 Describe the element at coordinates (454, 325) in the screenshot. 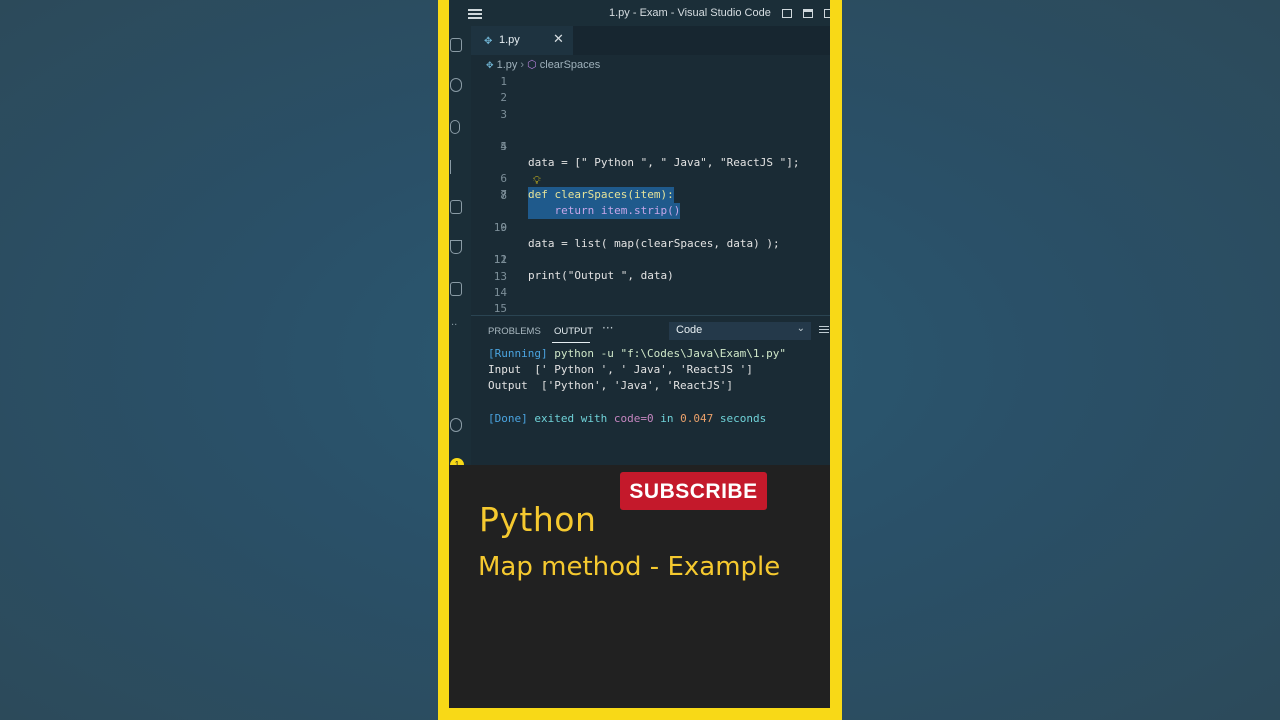

I see `more-icon: ··` at that location.